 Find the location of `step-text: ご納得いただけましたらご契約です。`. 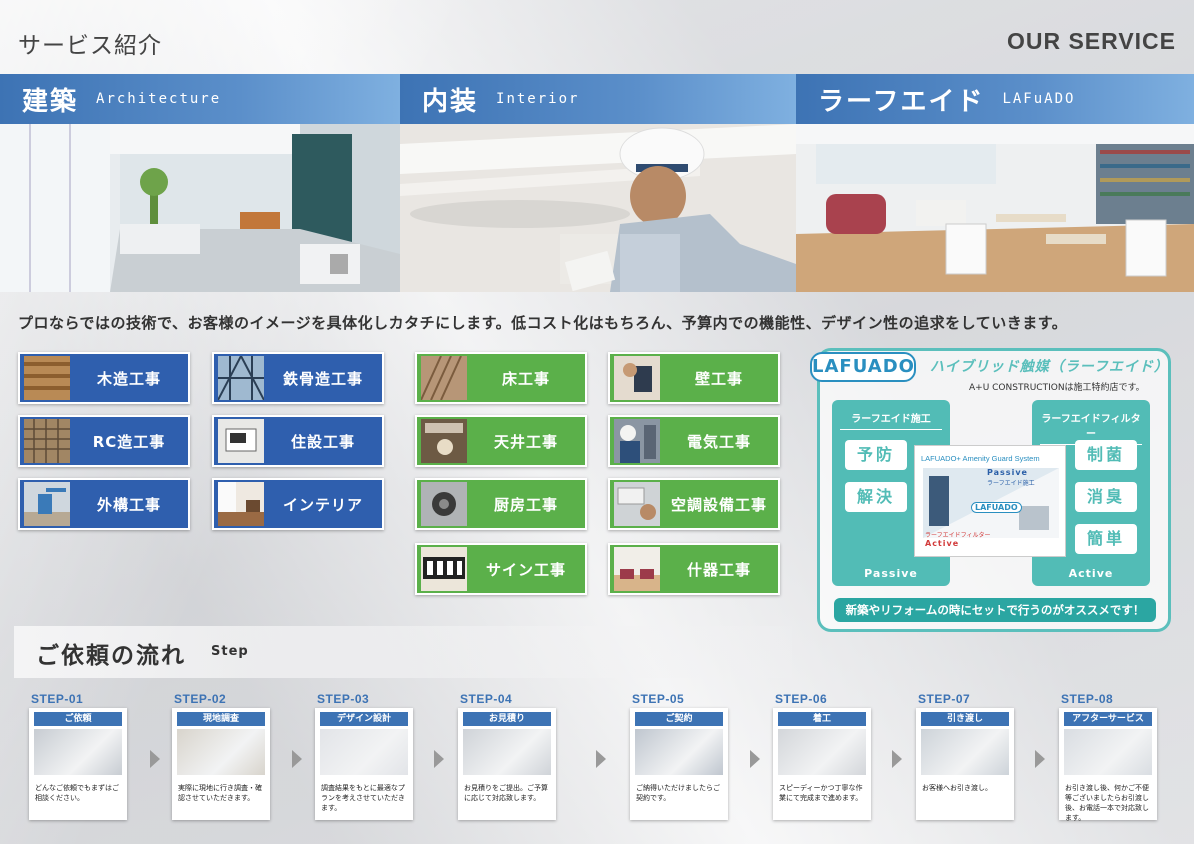

step-text: ご納得いただけましたらご契約です。 is located at coordinates (678, 793).